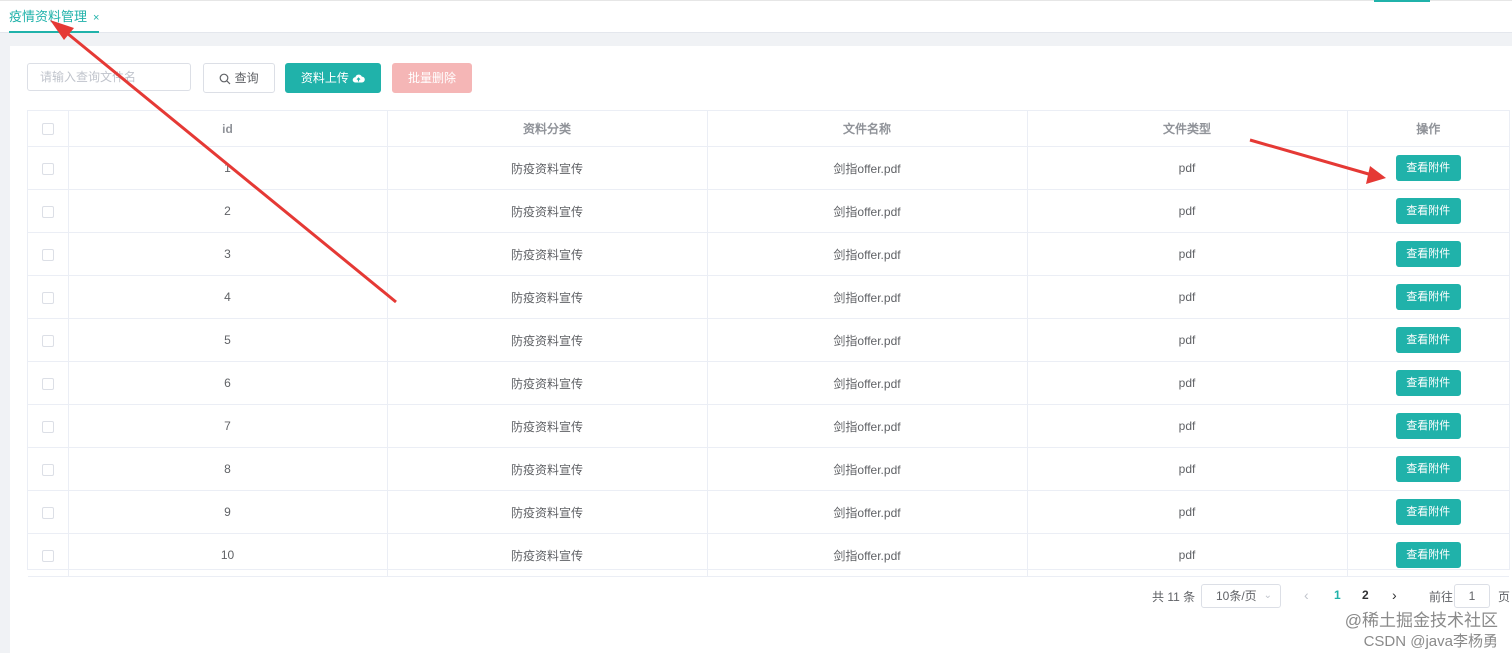 The image size is (1512, 653). I want to click on query-button-label: 查询, so click(246, 78).